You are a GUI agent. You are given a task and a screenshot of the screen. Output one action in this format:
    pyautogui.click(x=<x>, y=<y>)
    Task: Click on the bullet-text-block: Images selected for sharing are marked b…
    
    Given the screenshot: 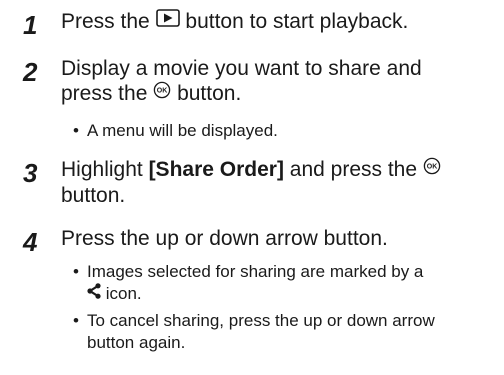 What is the action you would take?
    pyautogui.click(x=294, y=283)
    